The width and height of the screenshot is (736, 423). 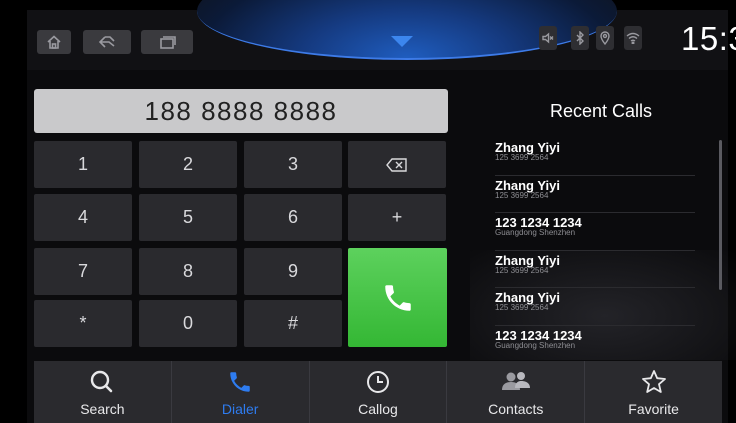 What do you see at coordinates (102, 381) in the screenshot?
I see `search-icon` at bounding box center [102, 381].